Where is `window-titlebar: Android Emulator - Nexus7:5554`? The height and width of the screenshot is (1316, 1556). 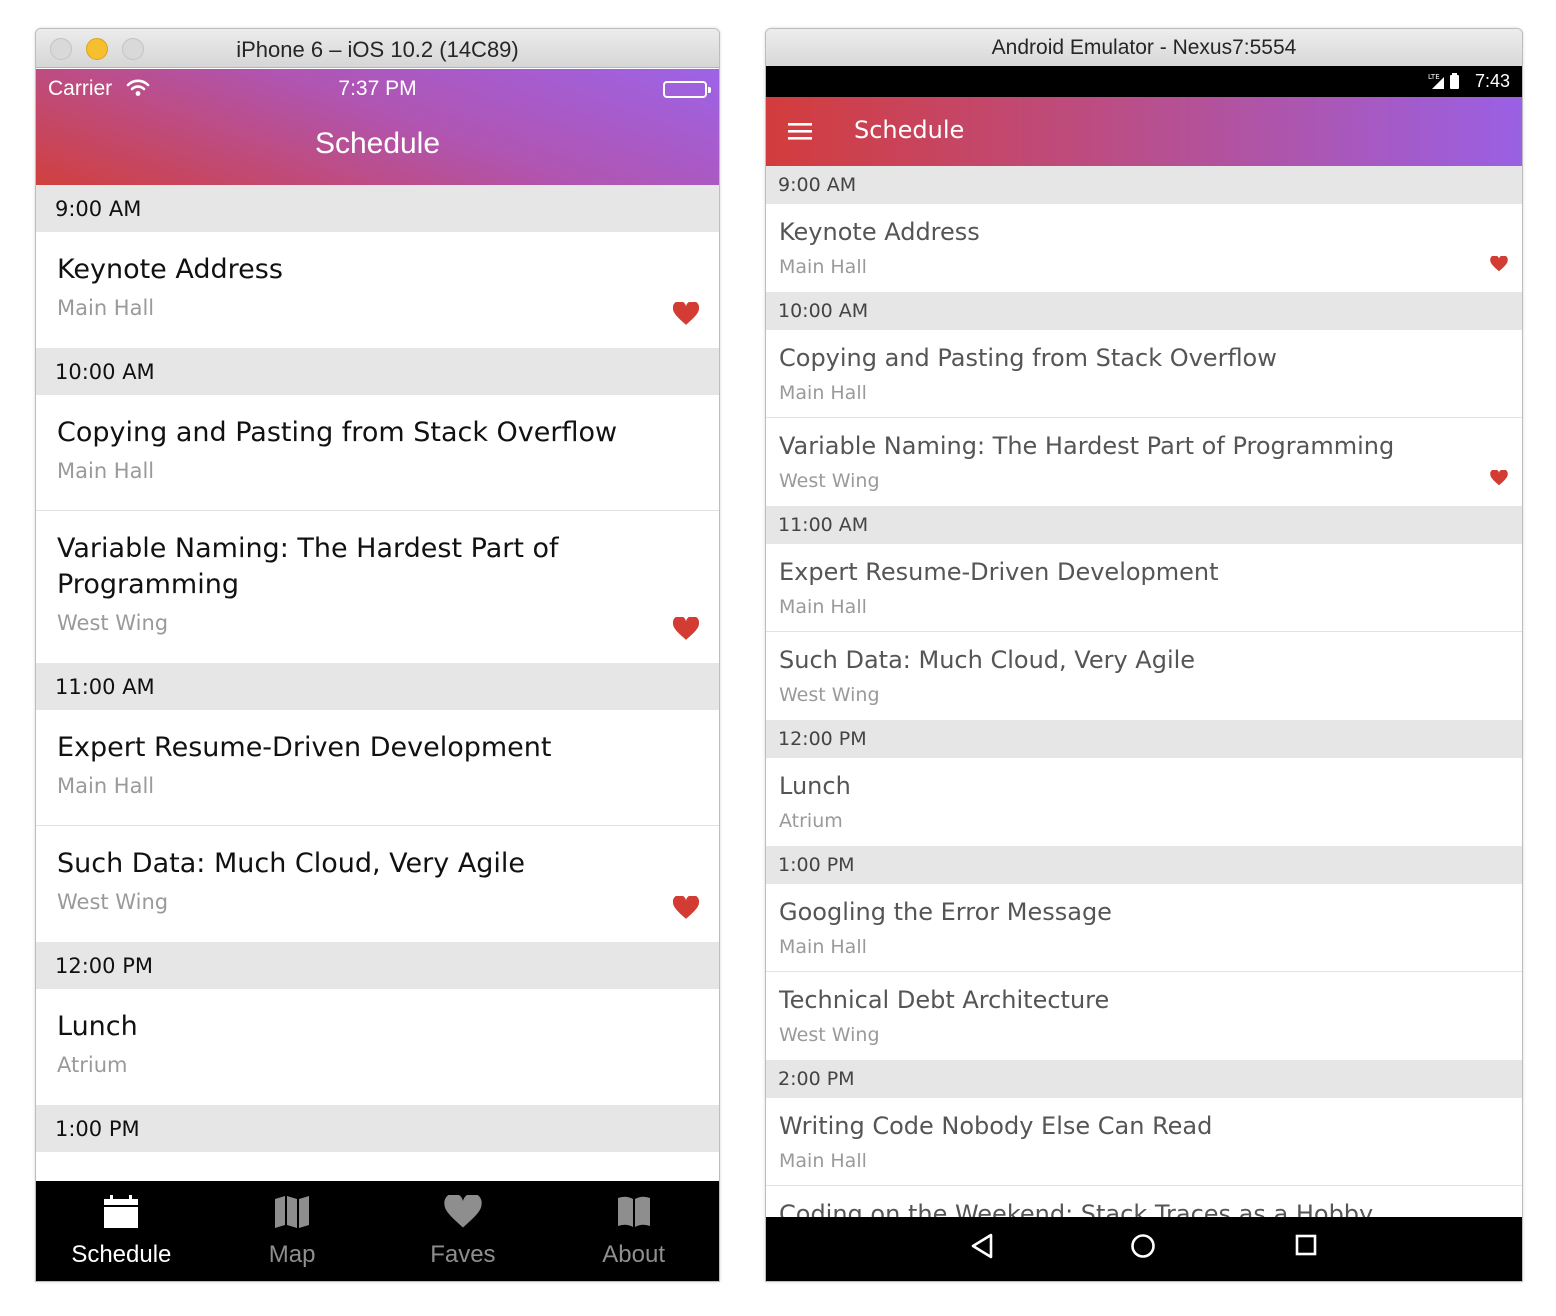 window-titlebar: Android Emulator - Nexus7:5554 is located at coordinates (1144, 47).